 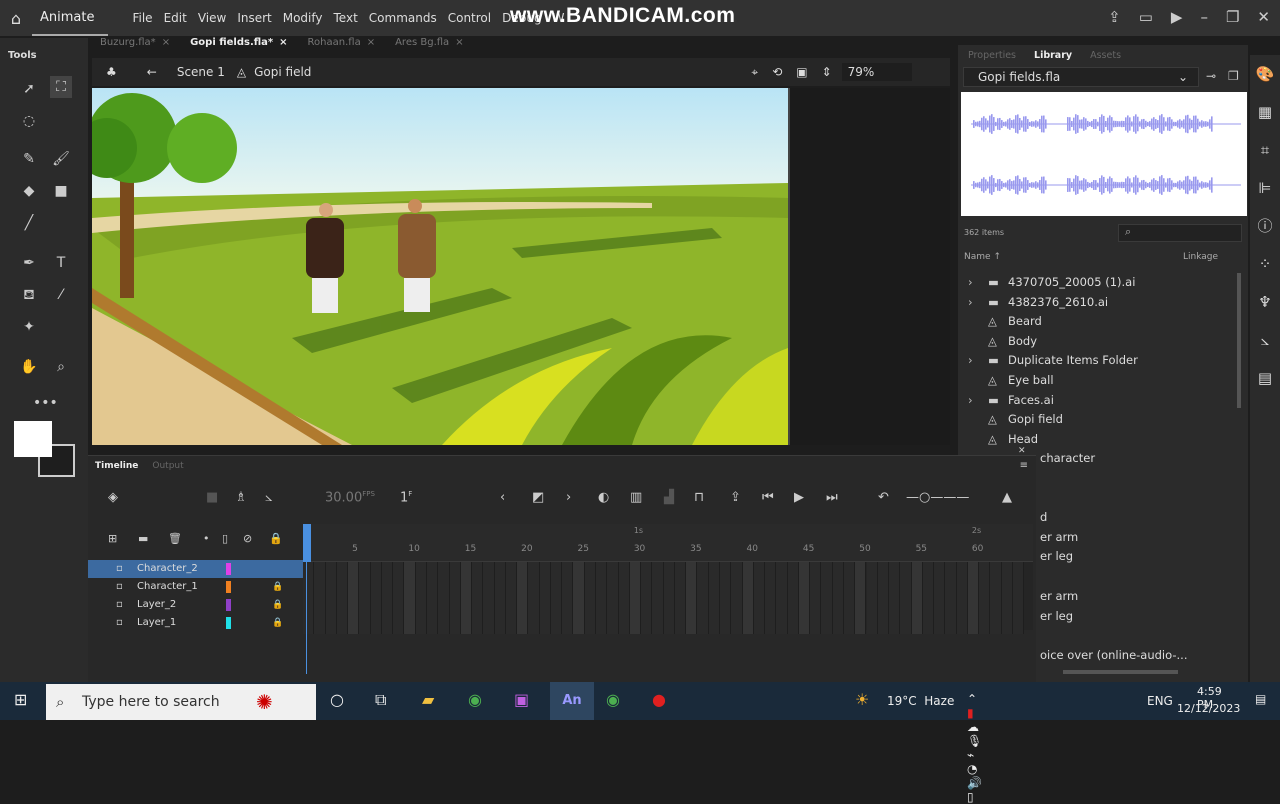 What do you see at coordinates (29, 263) in the screenshot?
I see `pen-tool-icon: ✒` at bounding box center [29, 263].